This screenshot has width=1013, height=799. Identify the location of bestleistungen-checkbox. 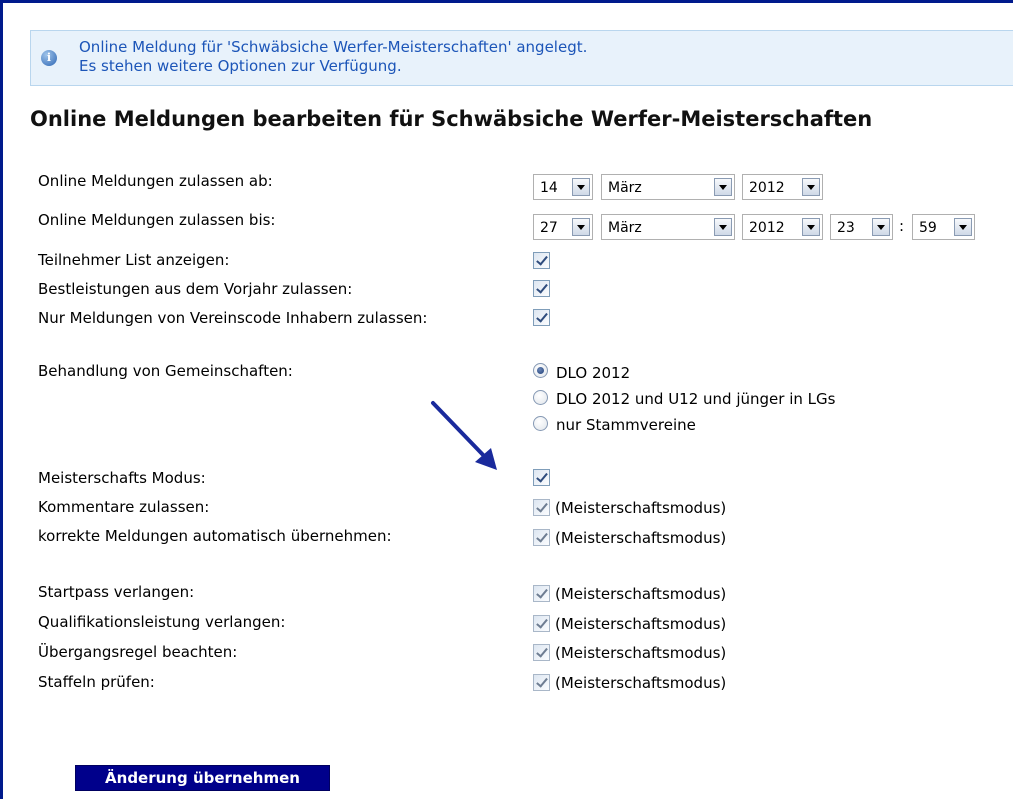
(541, 288).